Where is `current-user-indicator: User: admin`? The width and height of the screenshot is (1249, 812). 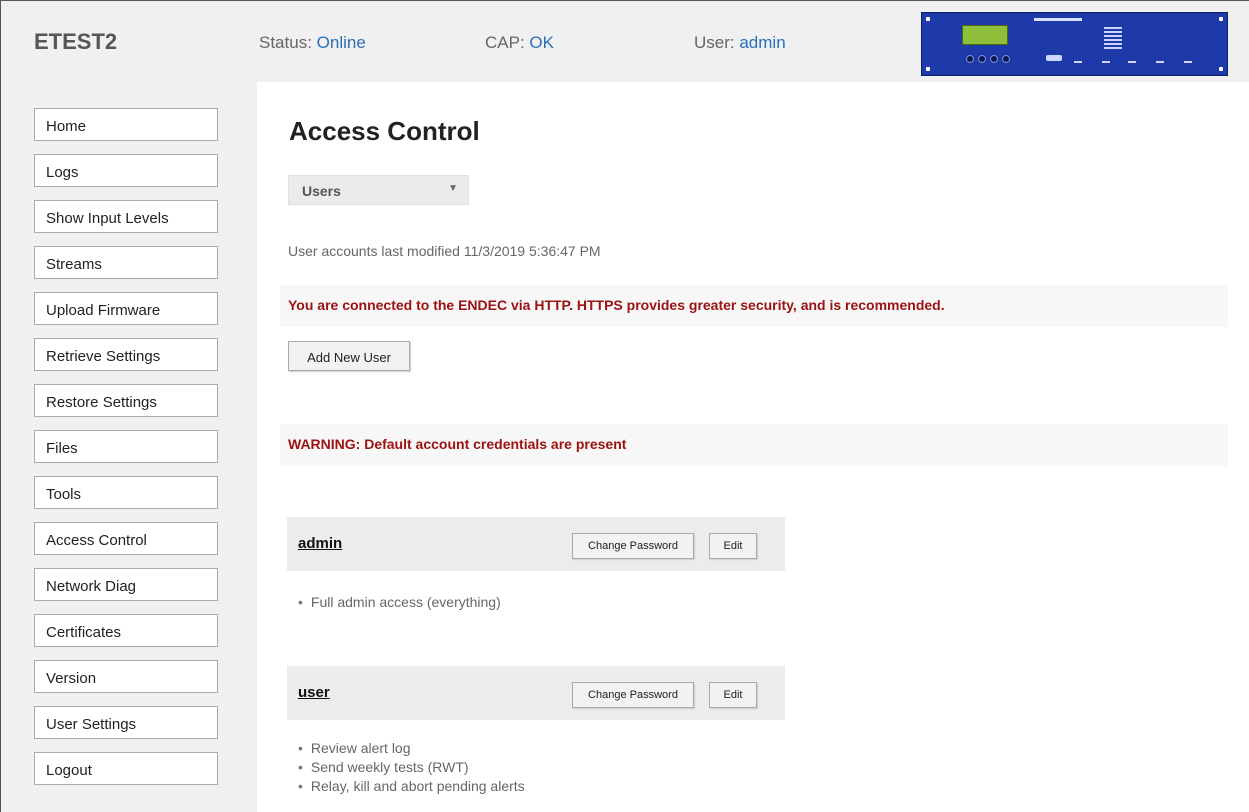
current-user-indicator: User: admin is located at coordinates (740, 43).